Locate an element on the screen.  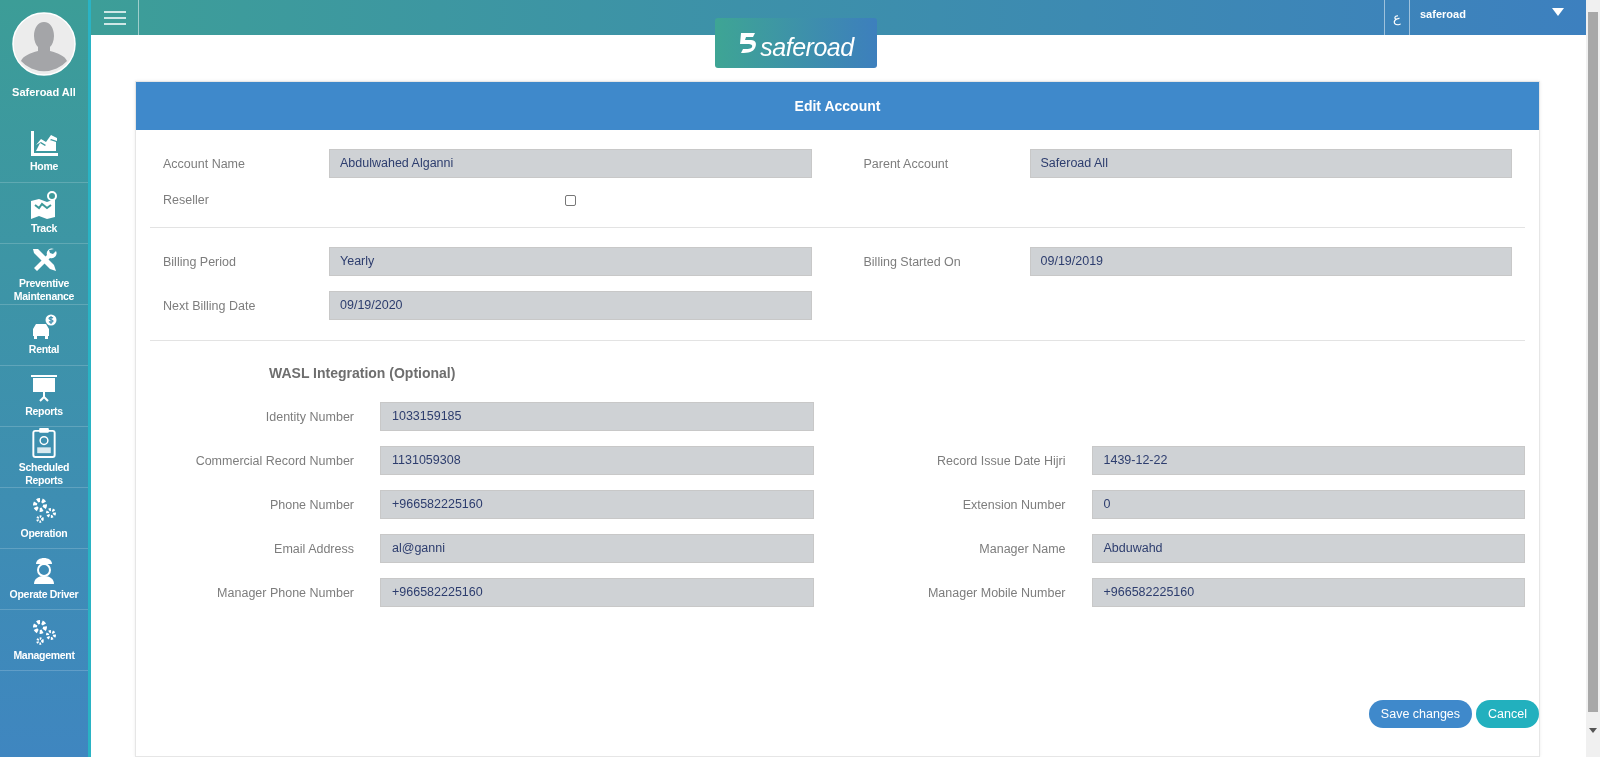
field-label: Identity Number is located at coordinates (309, 416).